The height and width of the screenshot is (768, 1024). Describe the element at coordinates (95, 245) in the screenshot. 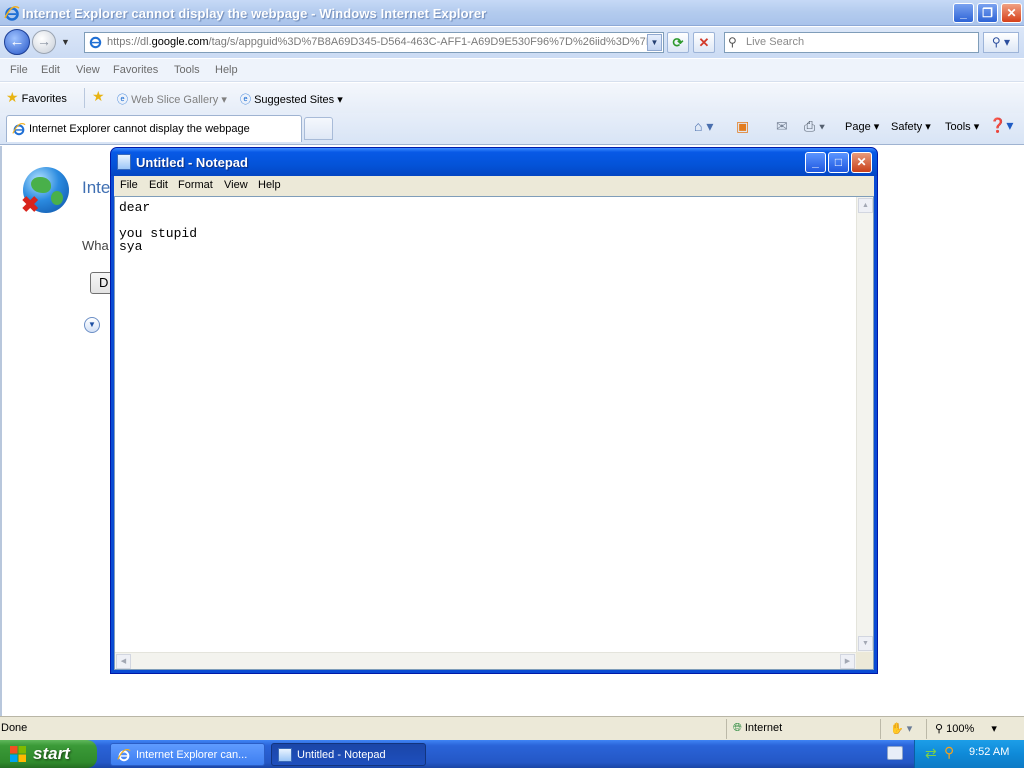

I see `error-what-text: Wha` at that location.